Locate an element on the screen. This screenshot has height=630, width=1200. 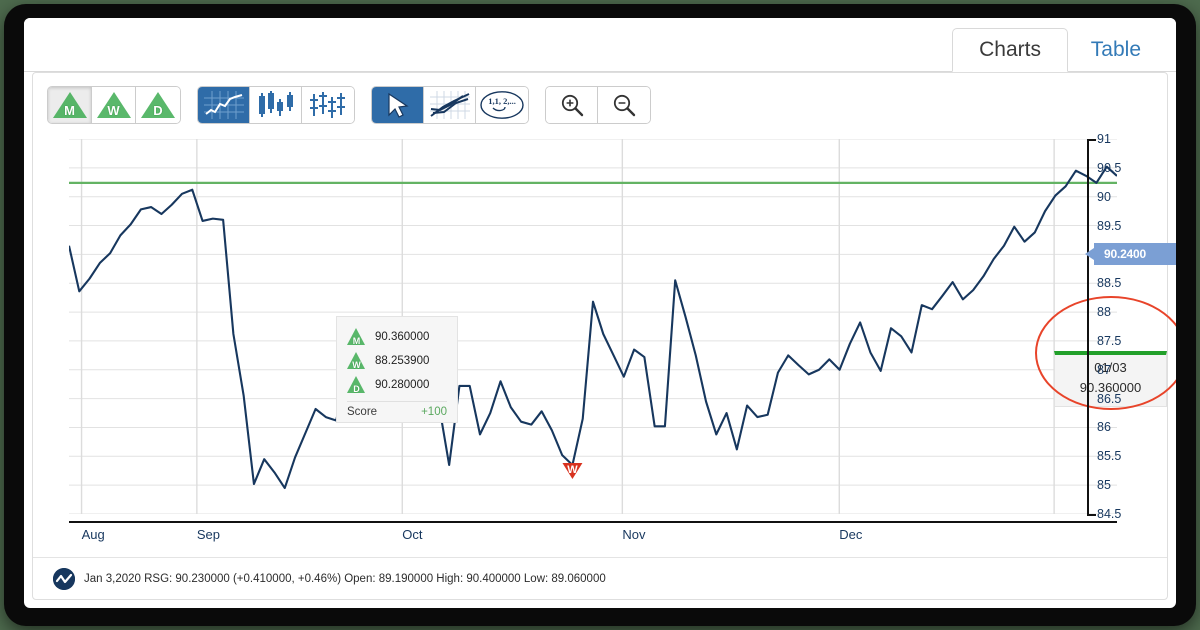
legend-row-monthly: M 90.360000 is located at coordinates (397, 336).